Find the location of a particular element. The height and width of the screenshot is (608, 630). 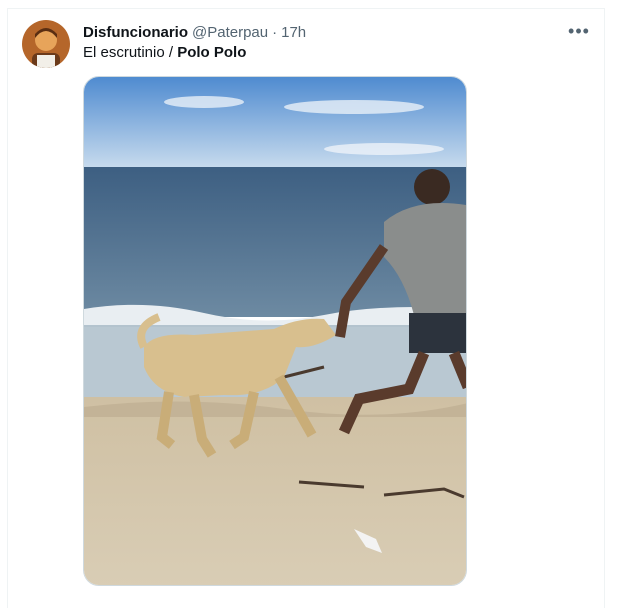

more-icon: ••• is located at coordinates (579, 31).